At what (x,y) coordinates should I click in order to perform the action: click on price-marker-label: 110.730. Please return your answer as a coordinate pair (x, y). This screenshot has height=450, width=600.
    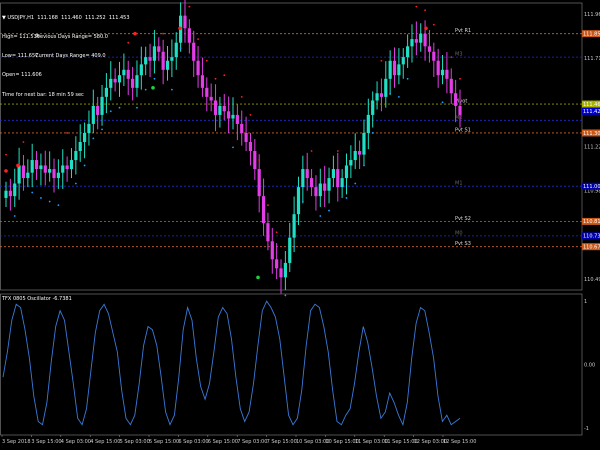
    Looking at the image, I should click on (591, 237).